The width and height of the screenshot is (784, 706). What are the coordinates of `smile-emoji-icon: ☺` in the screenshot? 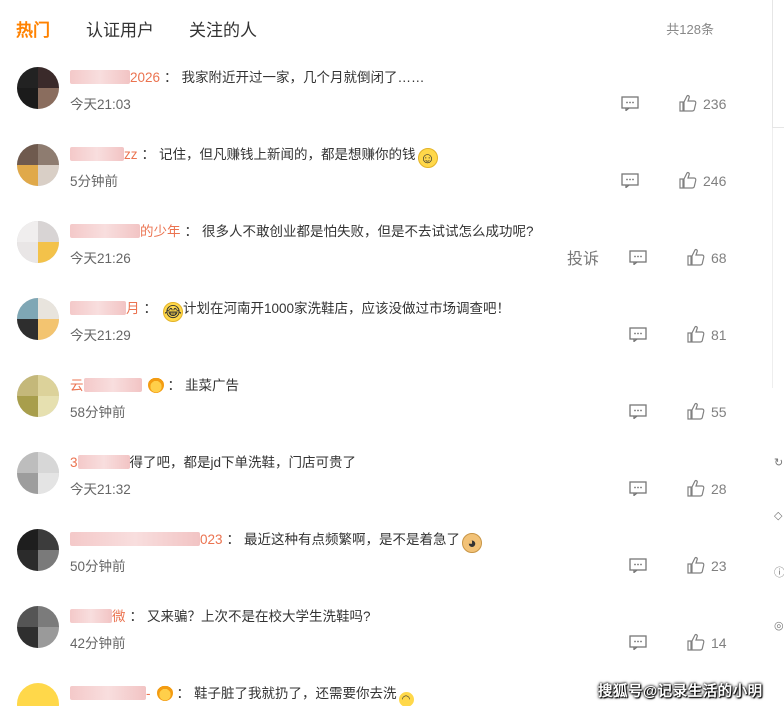 It's located at (427, 158).